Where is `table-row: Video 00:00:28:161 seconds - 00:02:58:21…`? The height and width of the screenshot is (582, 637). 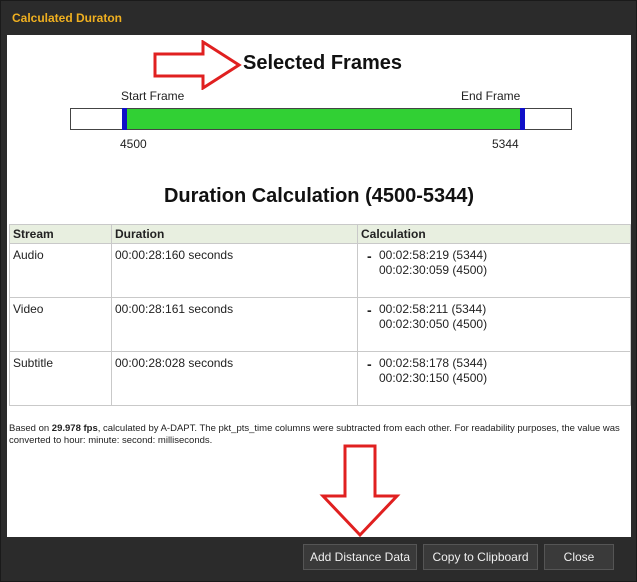 table-row: Video 00:00:28:161 seconds - 00:02:58:21… is located at coordinates (320, 324).